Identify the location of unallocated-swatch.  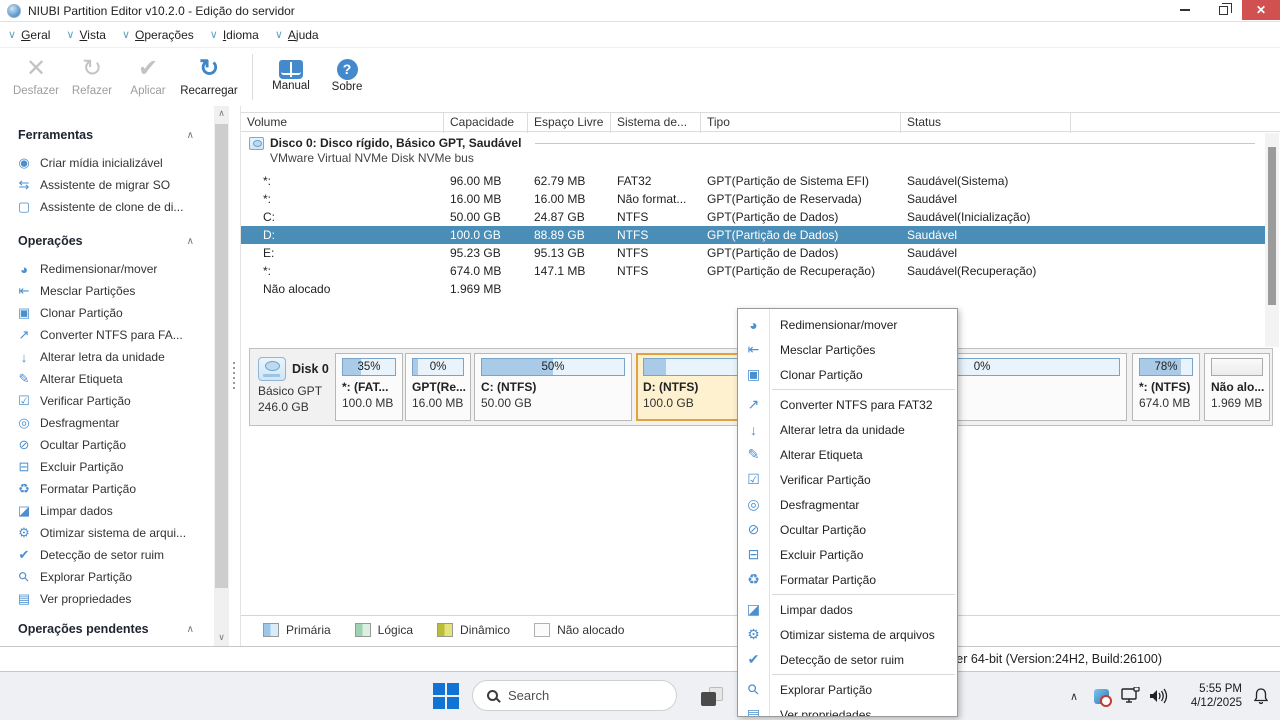
(542, 629).